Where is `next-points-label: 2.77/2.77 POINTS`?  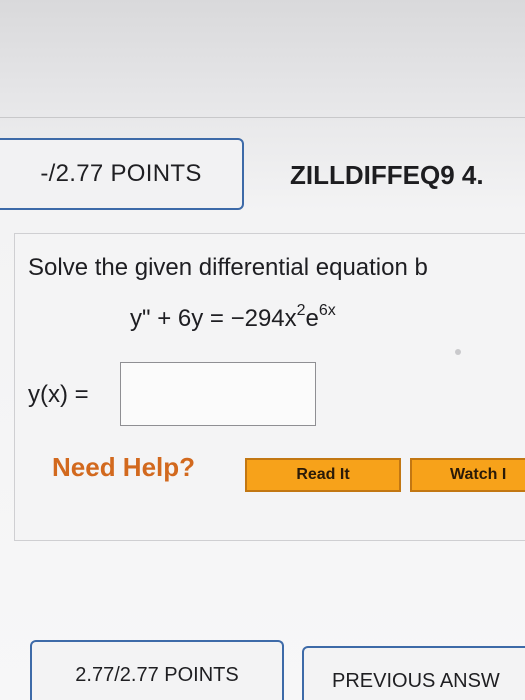 next-points-label: 2.77/2.77 POINTS is located at coordinates (157, 675).